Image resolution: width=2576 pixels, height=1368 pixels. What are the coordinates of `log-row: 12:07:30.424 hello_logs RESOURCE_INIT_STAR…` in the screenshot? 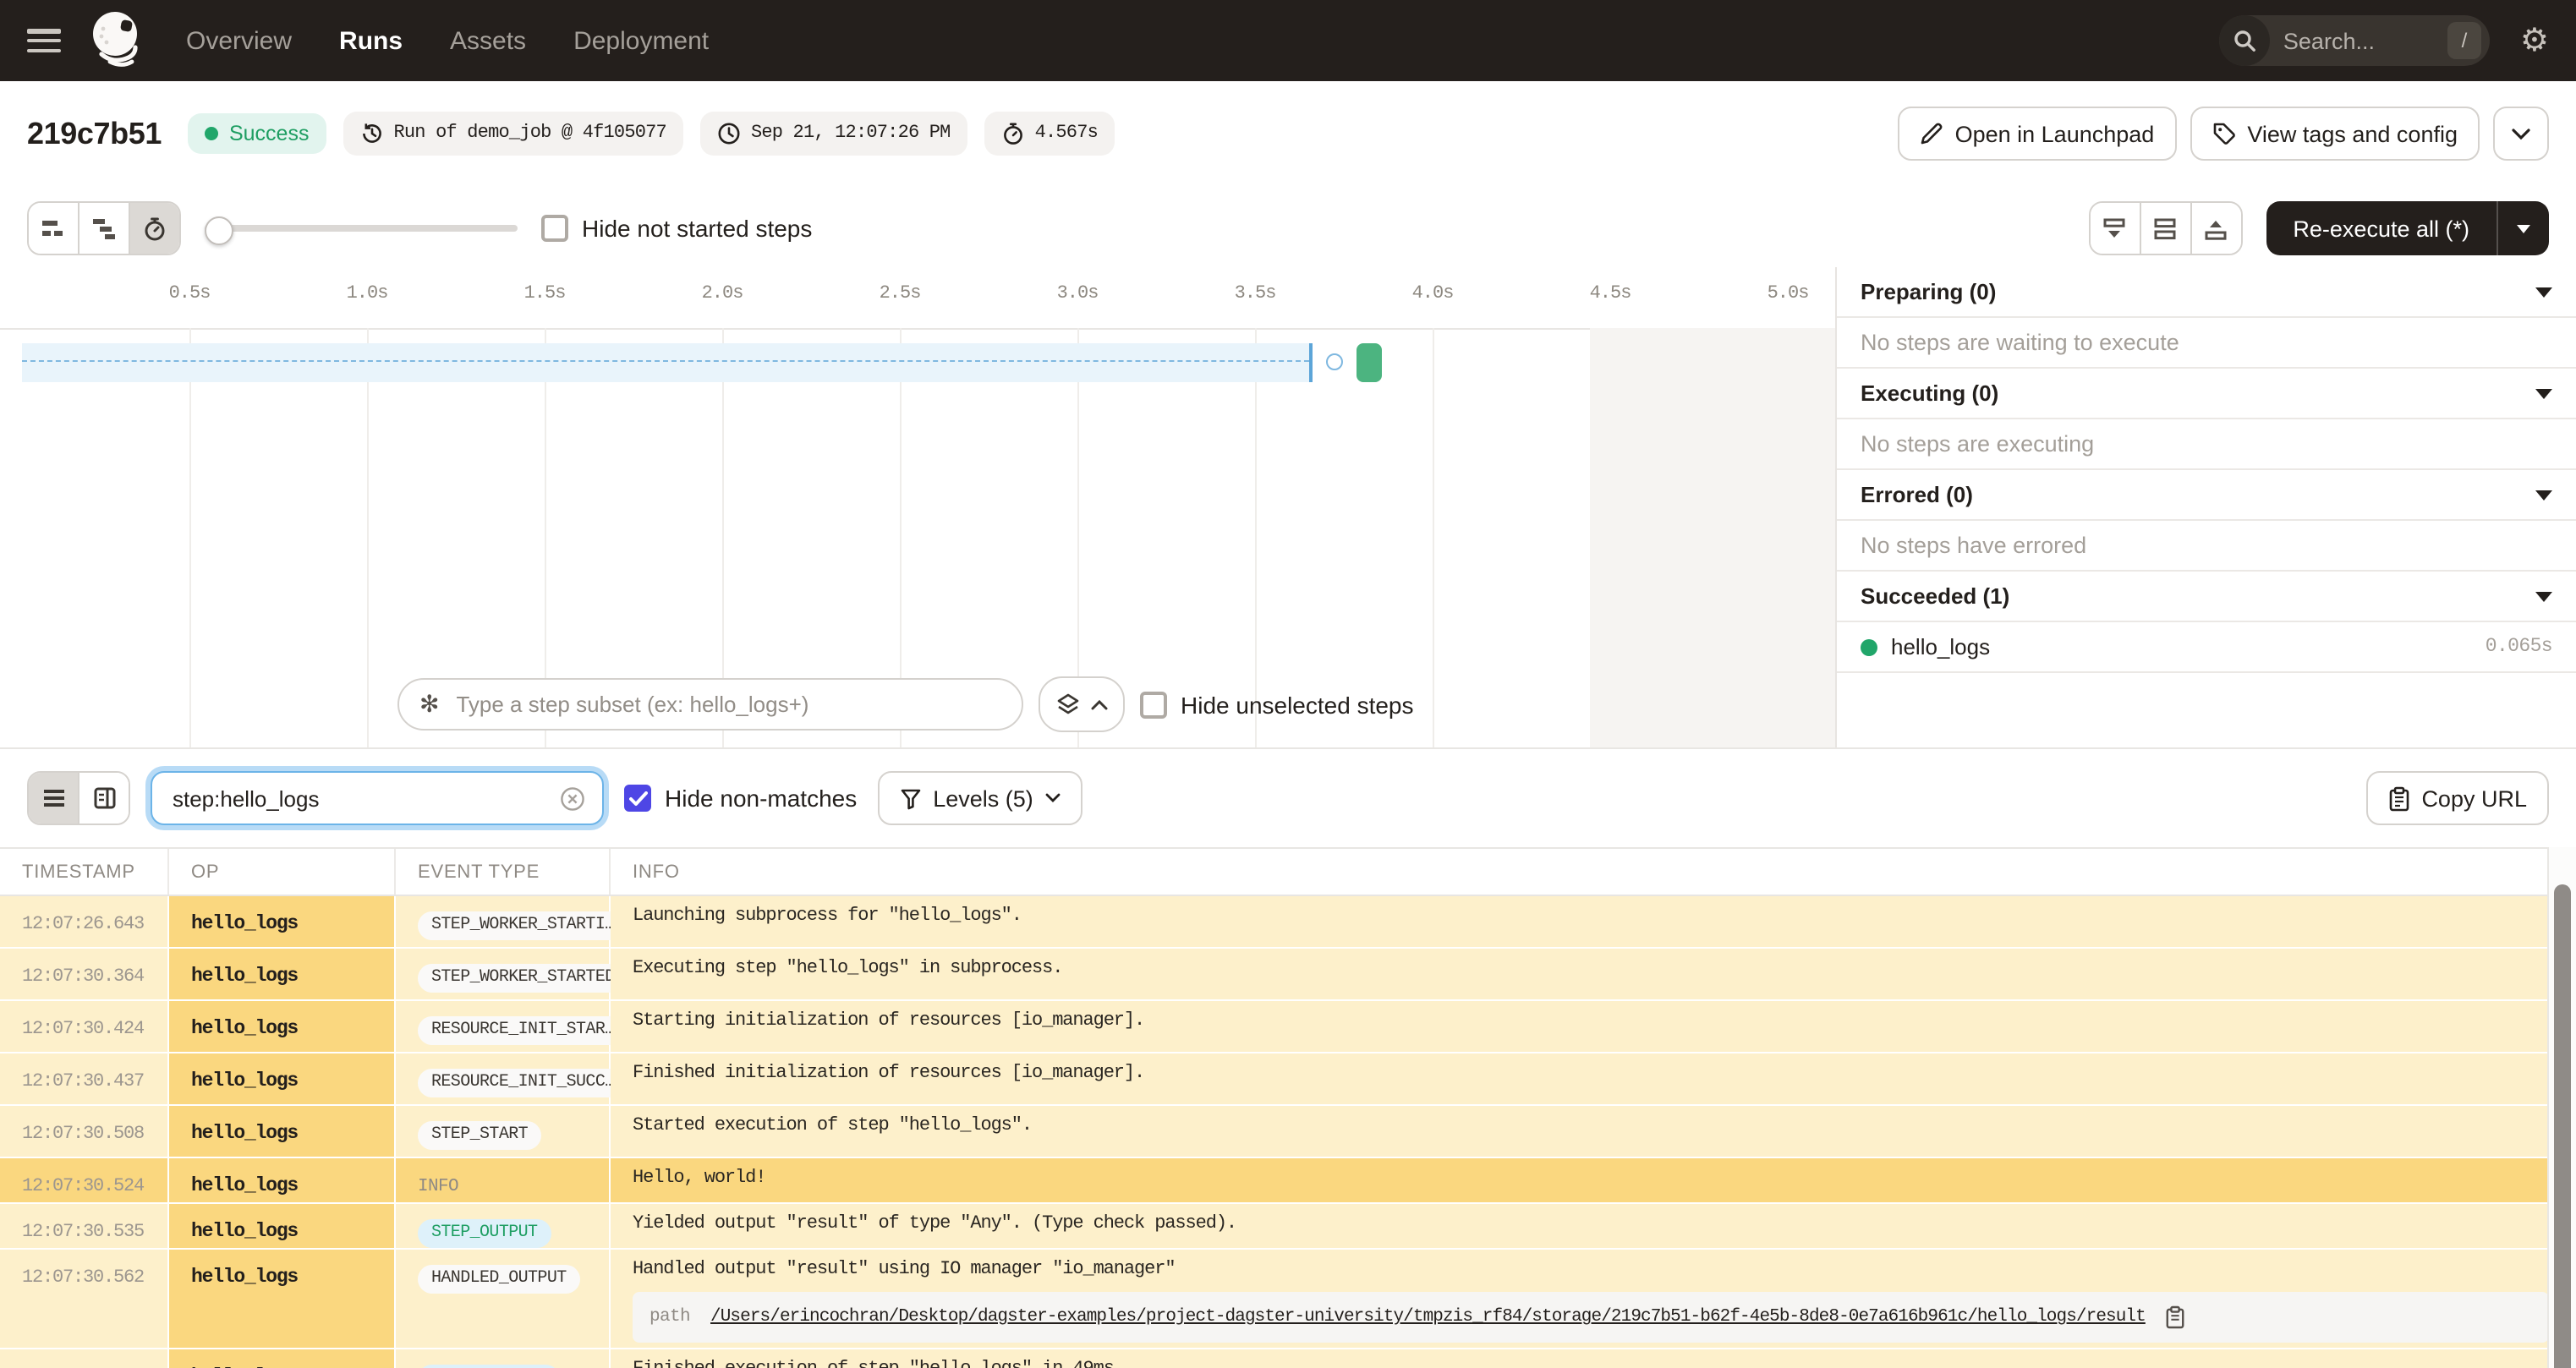 It's located at (1288, 1027).